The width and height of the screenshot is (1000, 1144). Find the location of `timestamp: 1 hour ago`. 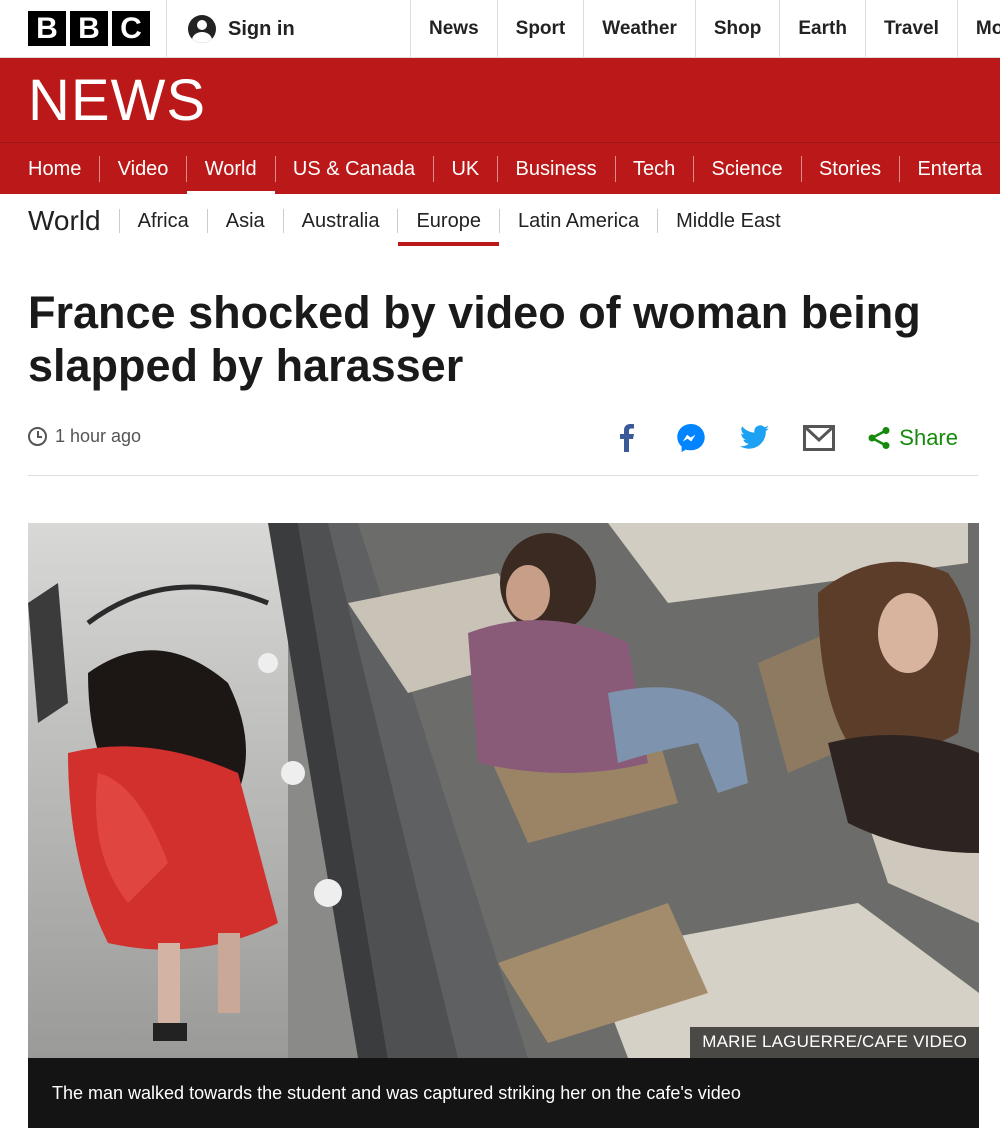

timestamp: 1 hour ago is located at coordinates (84, 436).